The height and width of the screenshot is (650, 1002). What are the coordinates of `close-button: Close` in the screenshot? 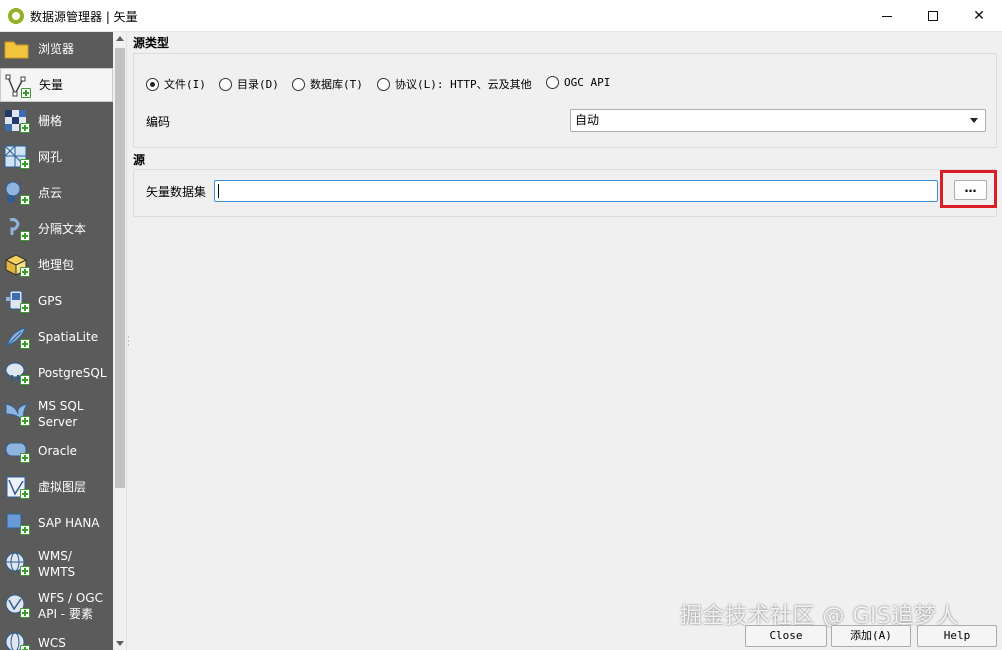 It's located at (786, 636).